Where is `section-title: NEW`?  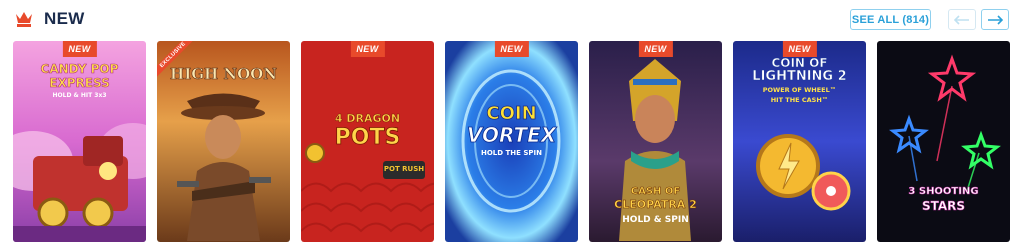
section-title: NEW is located at coordinates (64, 18).